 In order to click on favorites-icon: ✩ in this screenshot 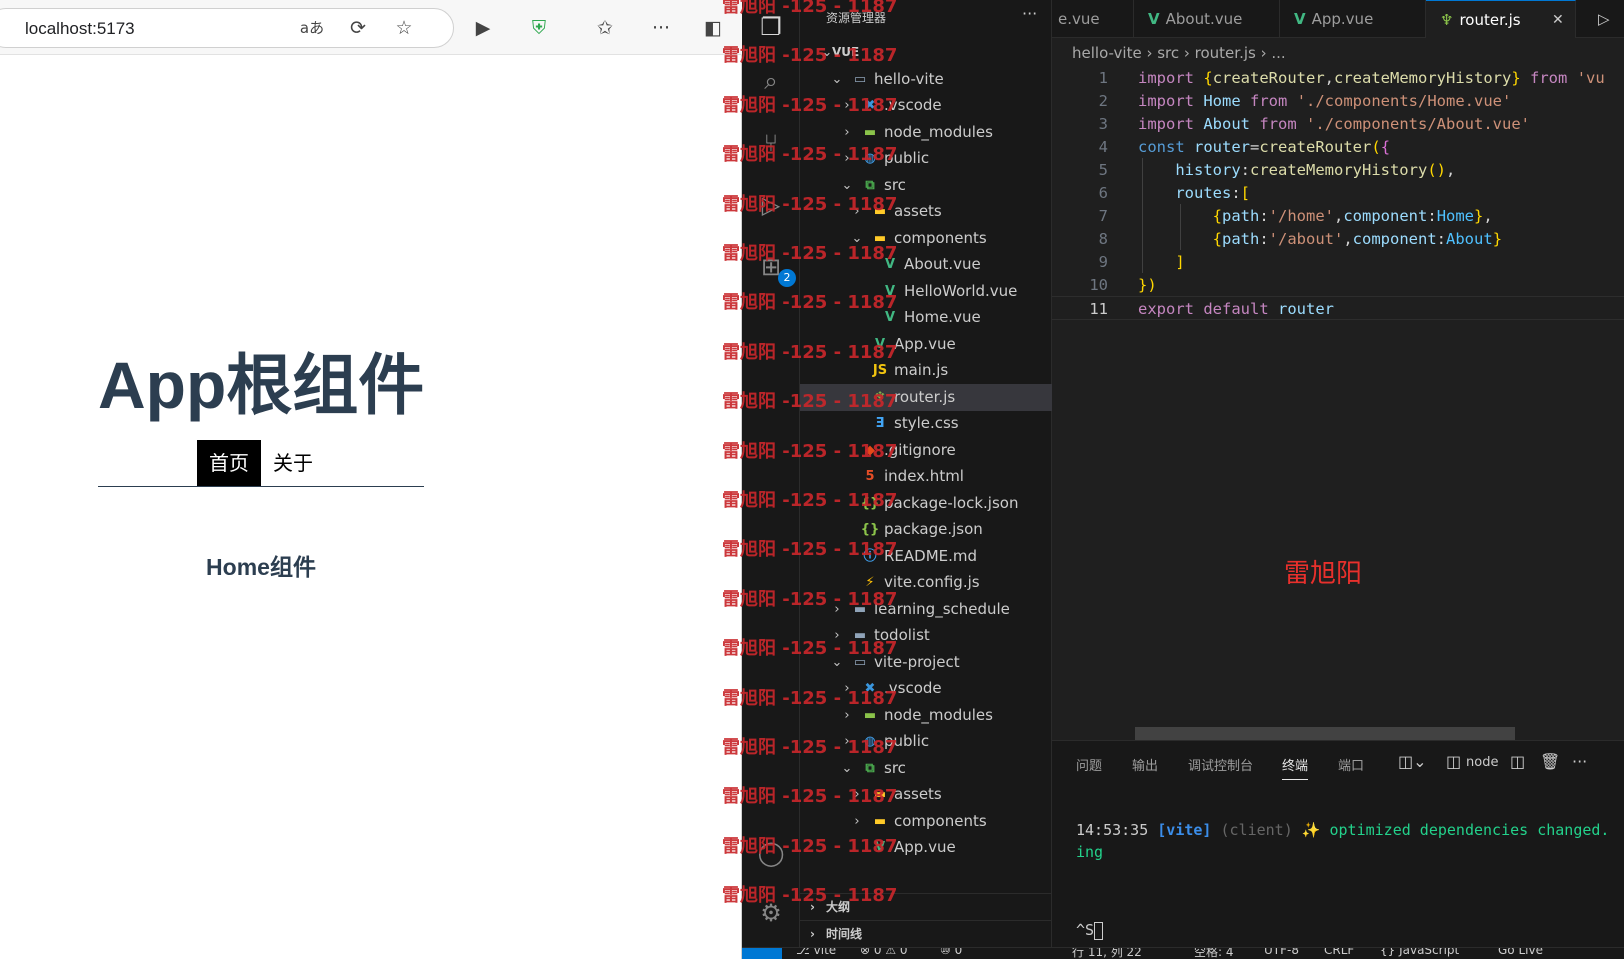, I will do `click(605, 28)`.